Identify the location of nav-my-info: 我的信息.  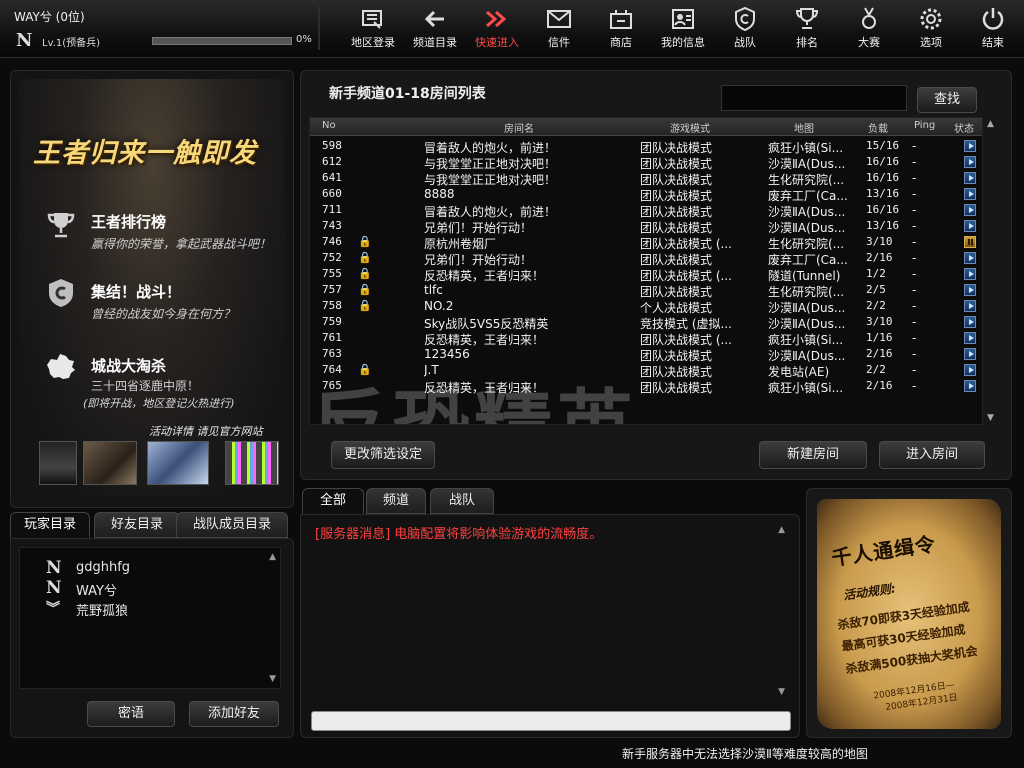
(683, 28).